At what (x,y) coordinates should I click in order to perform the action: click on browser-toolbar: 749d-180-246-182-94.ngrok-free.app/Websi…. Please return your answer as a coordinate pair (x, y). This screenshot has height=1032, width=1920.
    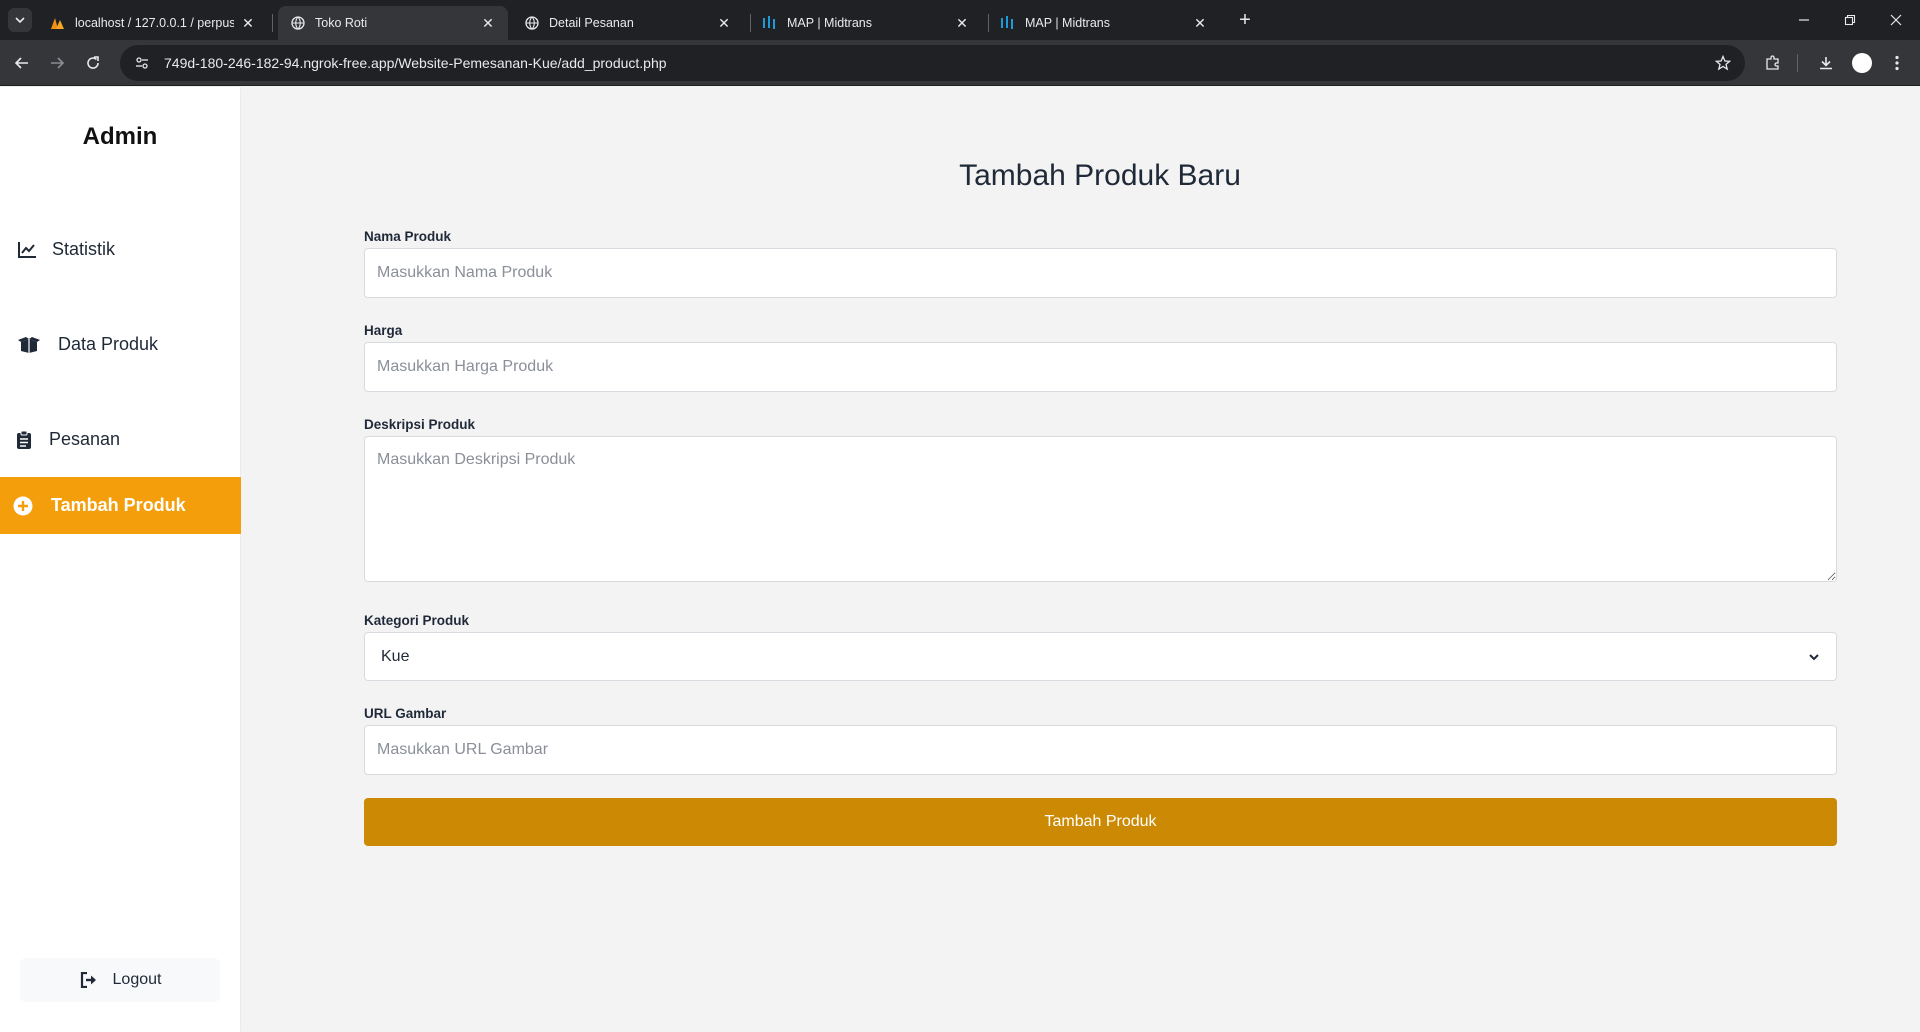
    Looking at the image, I should click on (960, 63).